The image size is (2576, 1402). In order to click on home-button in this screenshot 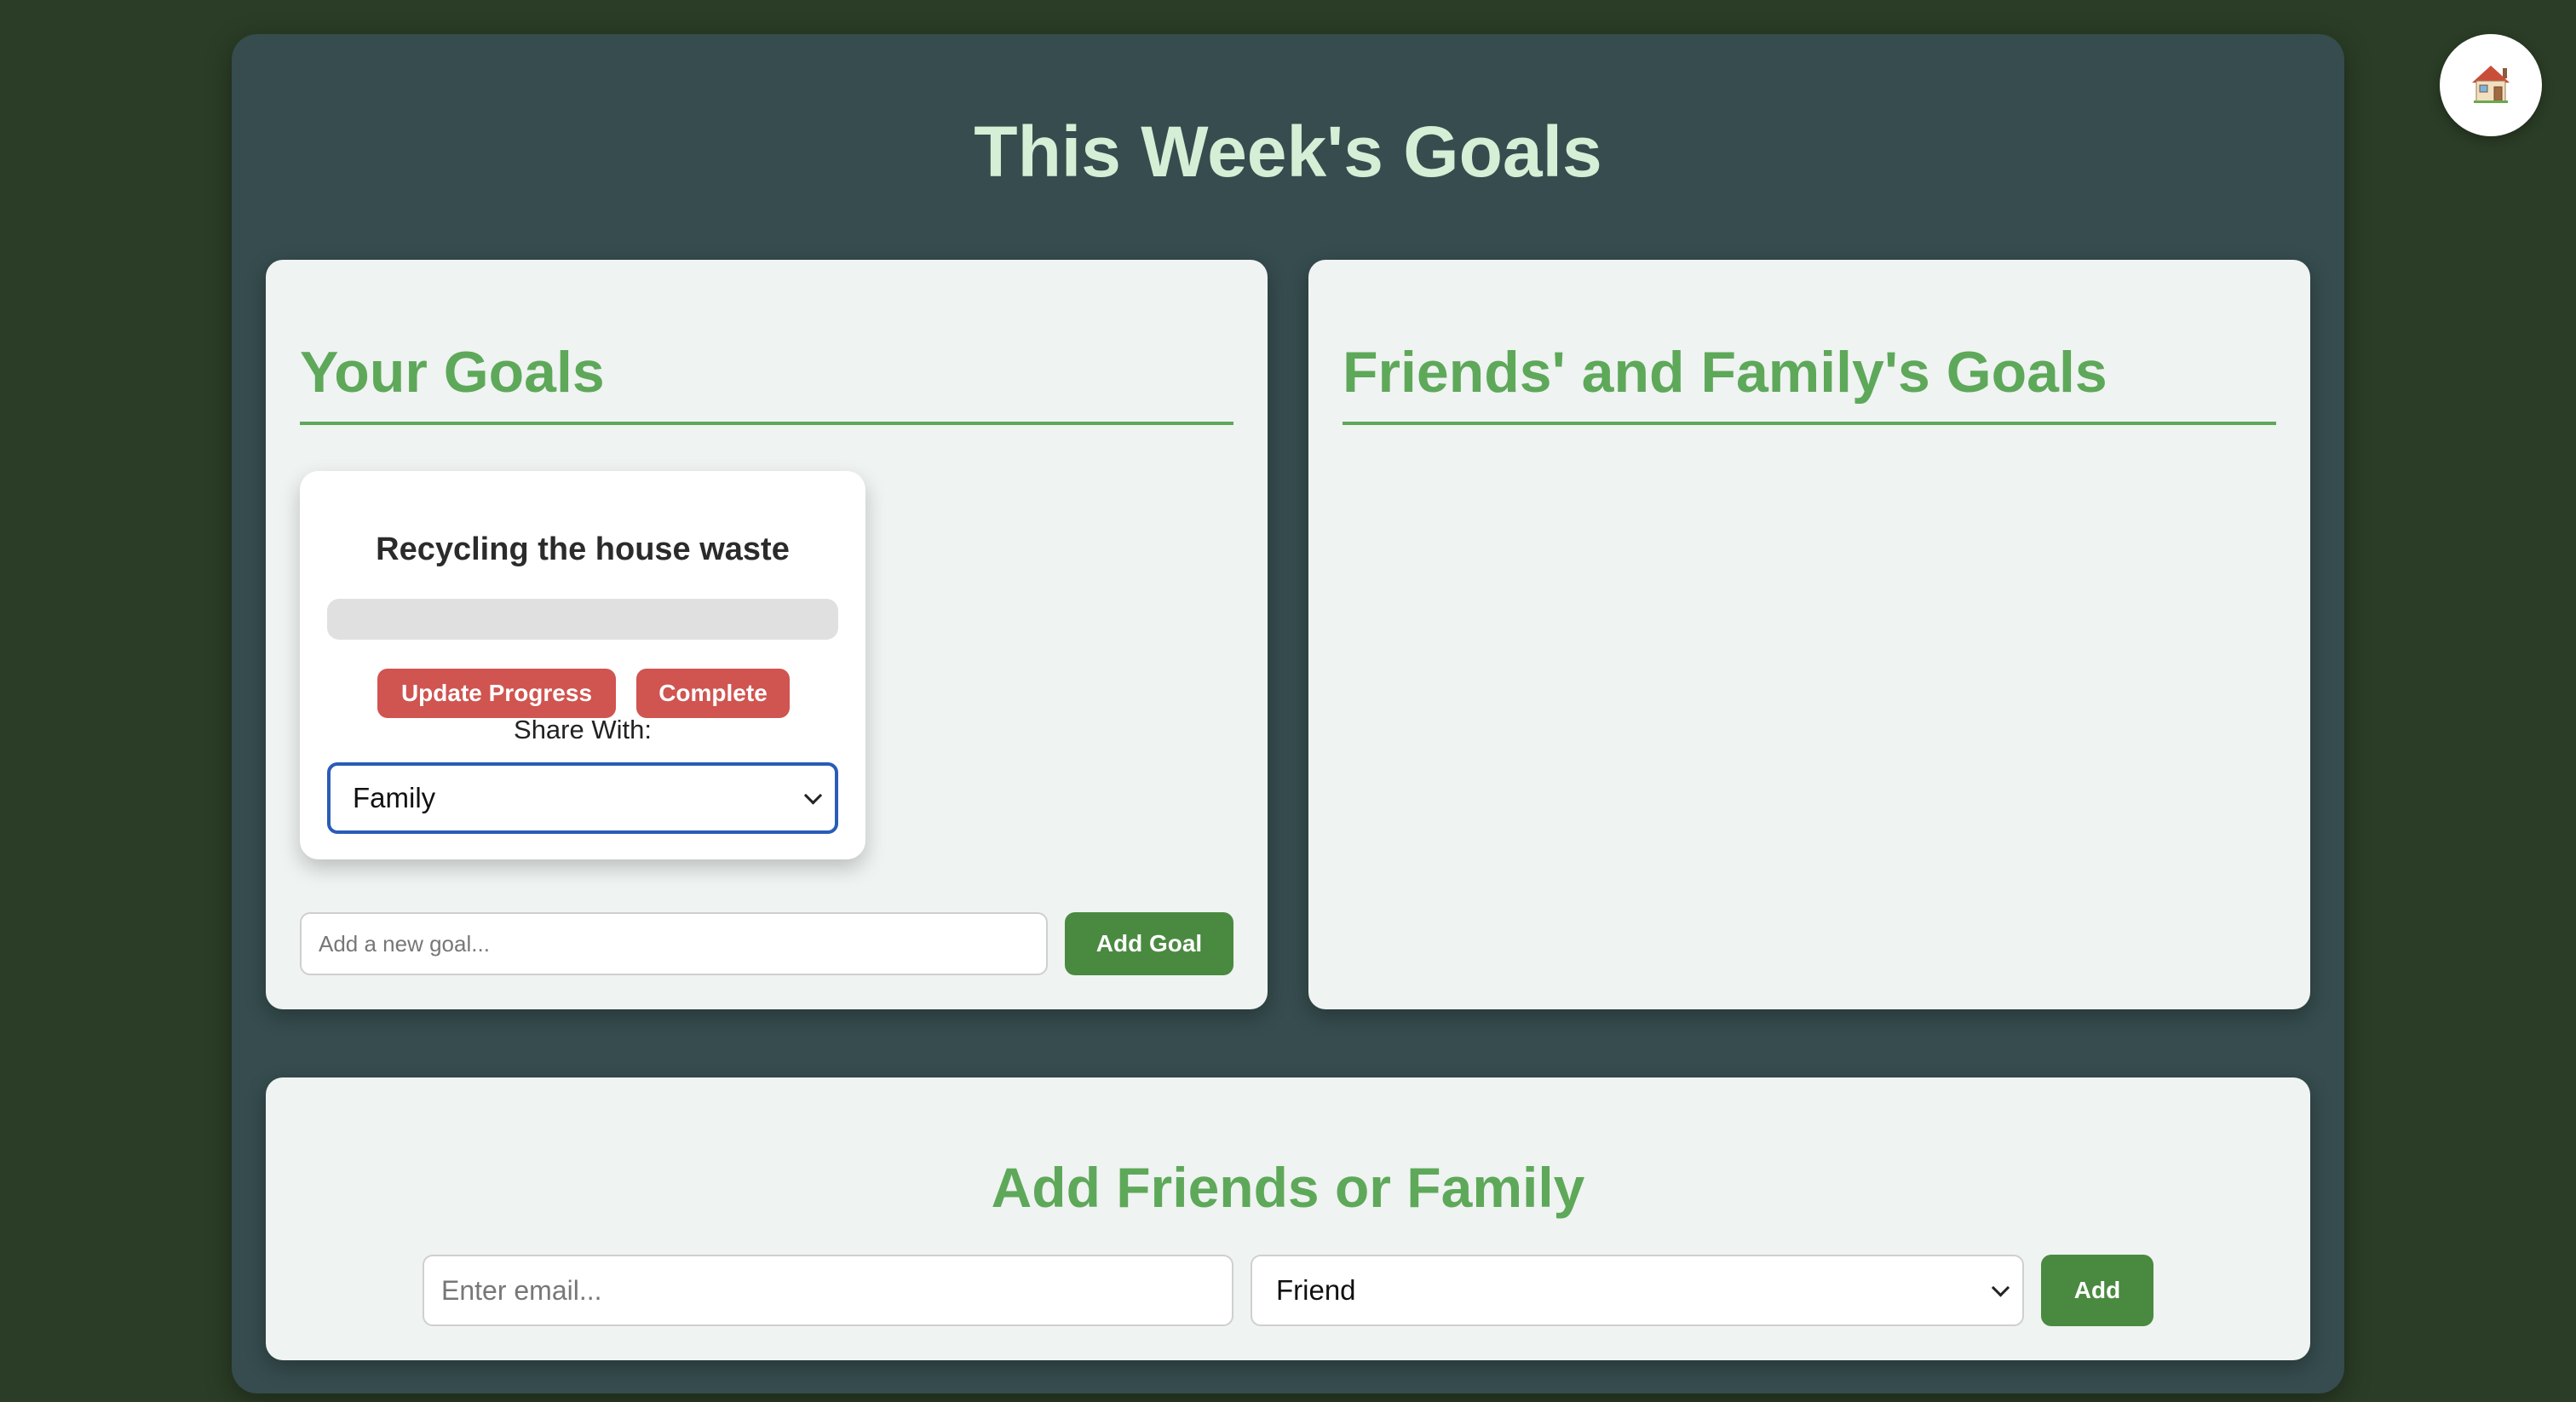, I will do `click(2491, 85)`.